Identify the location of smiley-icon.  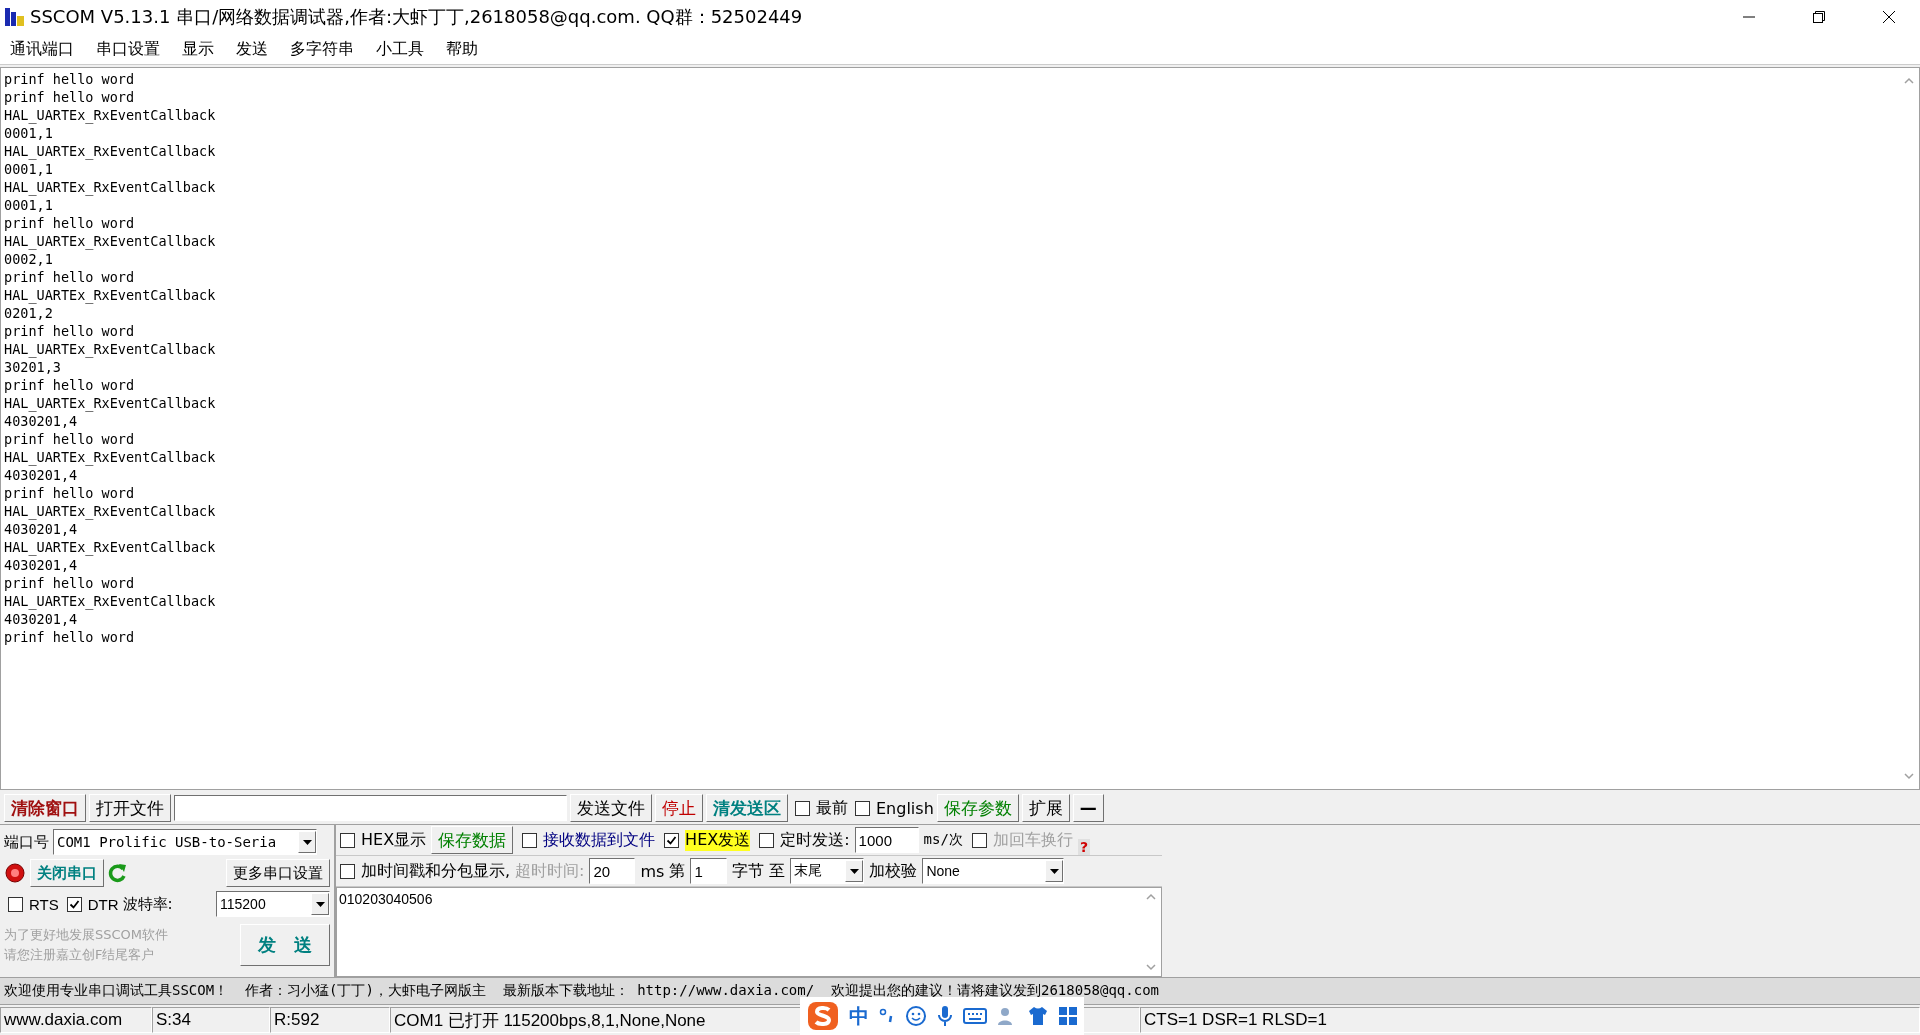
(916, 1016).